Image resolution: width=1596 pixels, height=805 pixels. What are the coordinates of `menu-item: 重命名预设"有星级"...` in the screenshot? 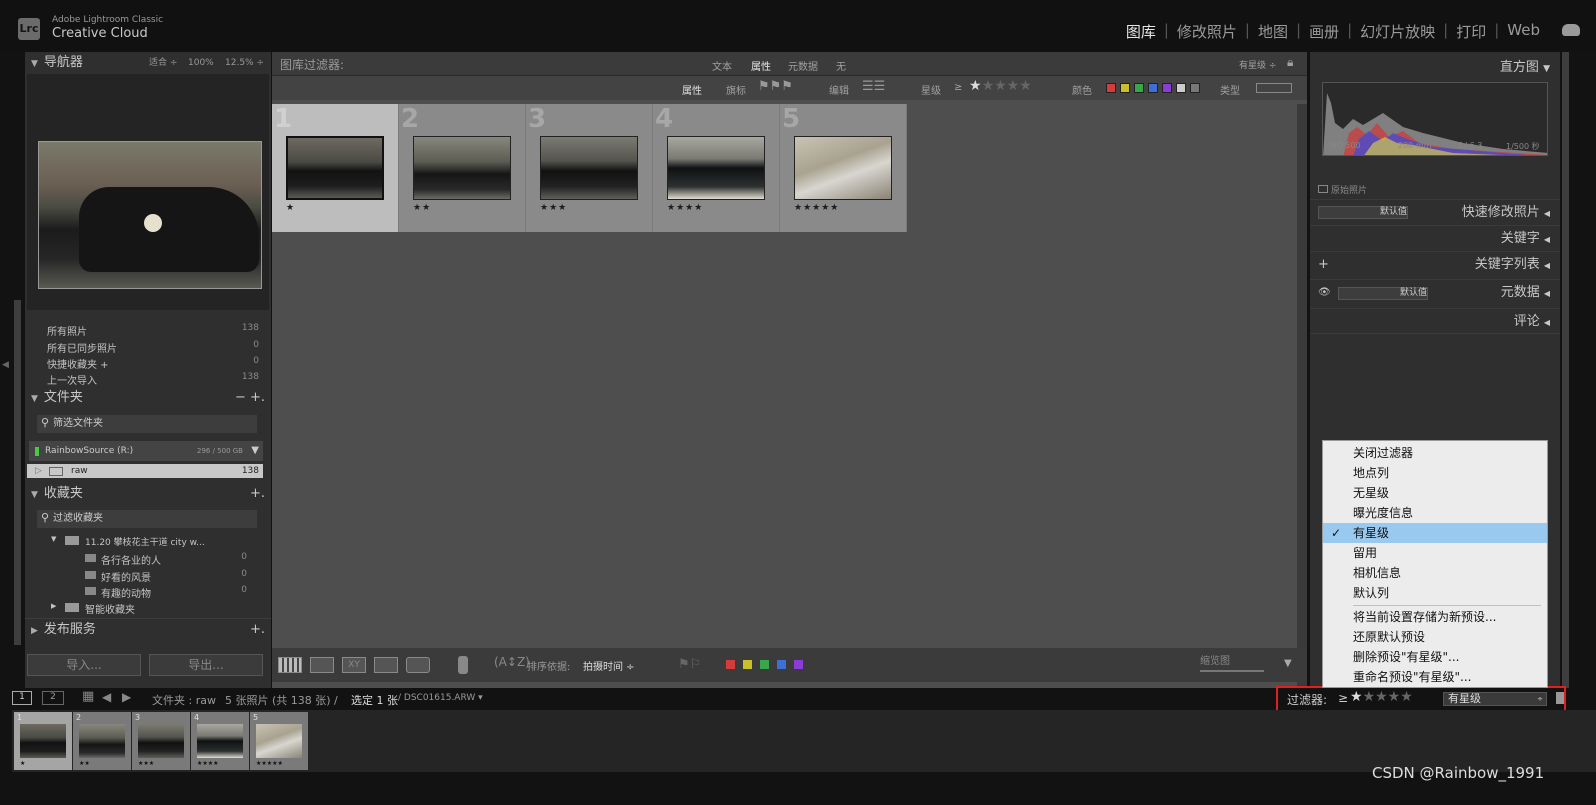 It's located at (1435, 677).